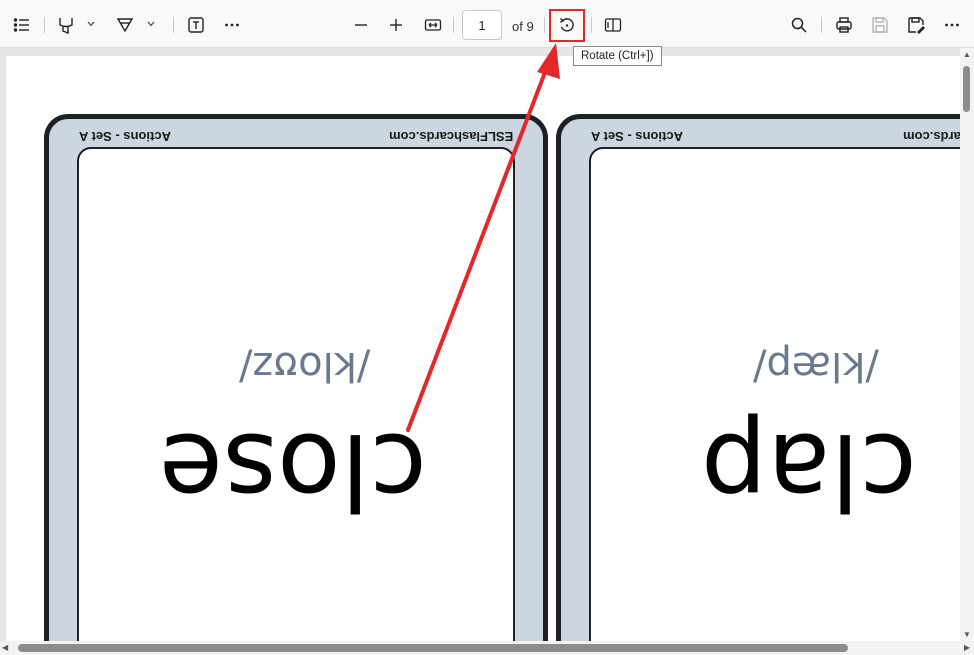 The height and width of the screenshot is (655, 974). What do you see at coordinates (433, 648) in the screenshot?
I see `horizontal-scroll-thumb` at bounding box center [433, 648].